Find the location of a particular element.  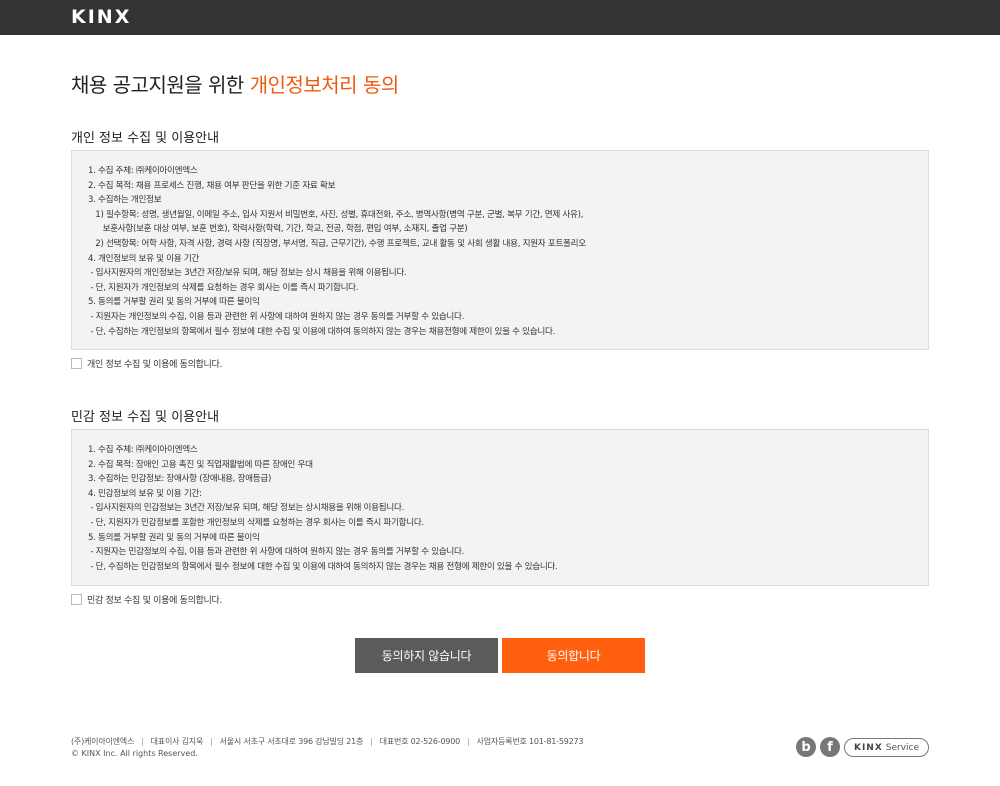

page-title-accent: 개인정보처리 동의 is located at coordinates (324, 85).